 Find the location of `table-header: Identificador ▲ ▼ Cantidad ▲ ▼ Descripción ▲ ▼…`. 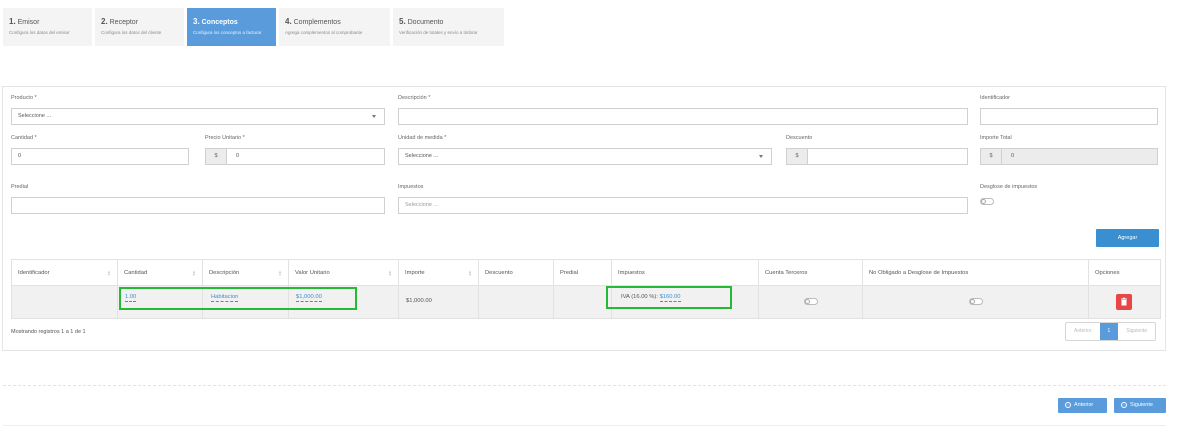

table-header: Identificador ▲ ▼ Cantidad ▲ ▼ Descripción ▲ ▼… is located at coordinates (586, 273).